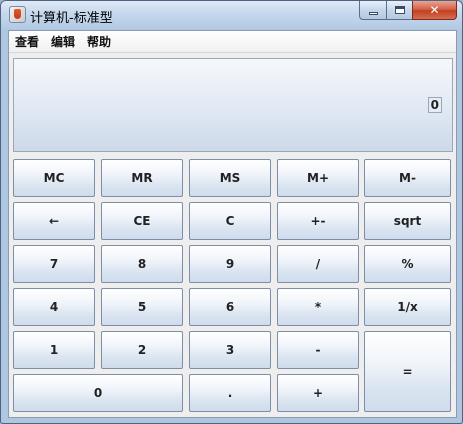 The image size is (463, 424). I want to click on decimal-button: ., so click(230, 393).